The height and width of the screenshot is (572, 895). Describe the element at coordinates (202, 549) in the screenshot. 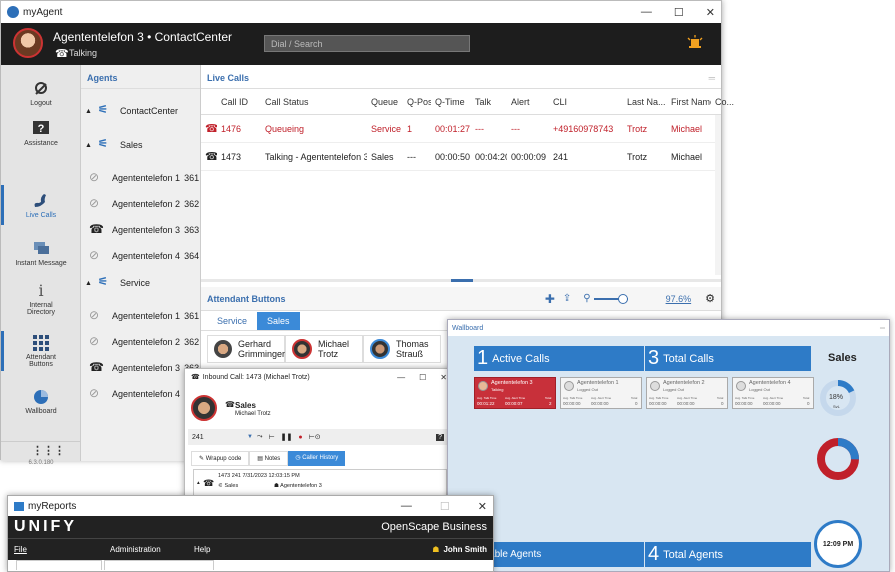

I see `menu-help: Help` at that location.